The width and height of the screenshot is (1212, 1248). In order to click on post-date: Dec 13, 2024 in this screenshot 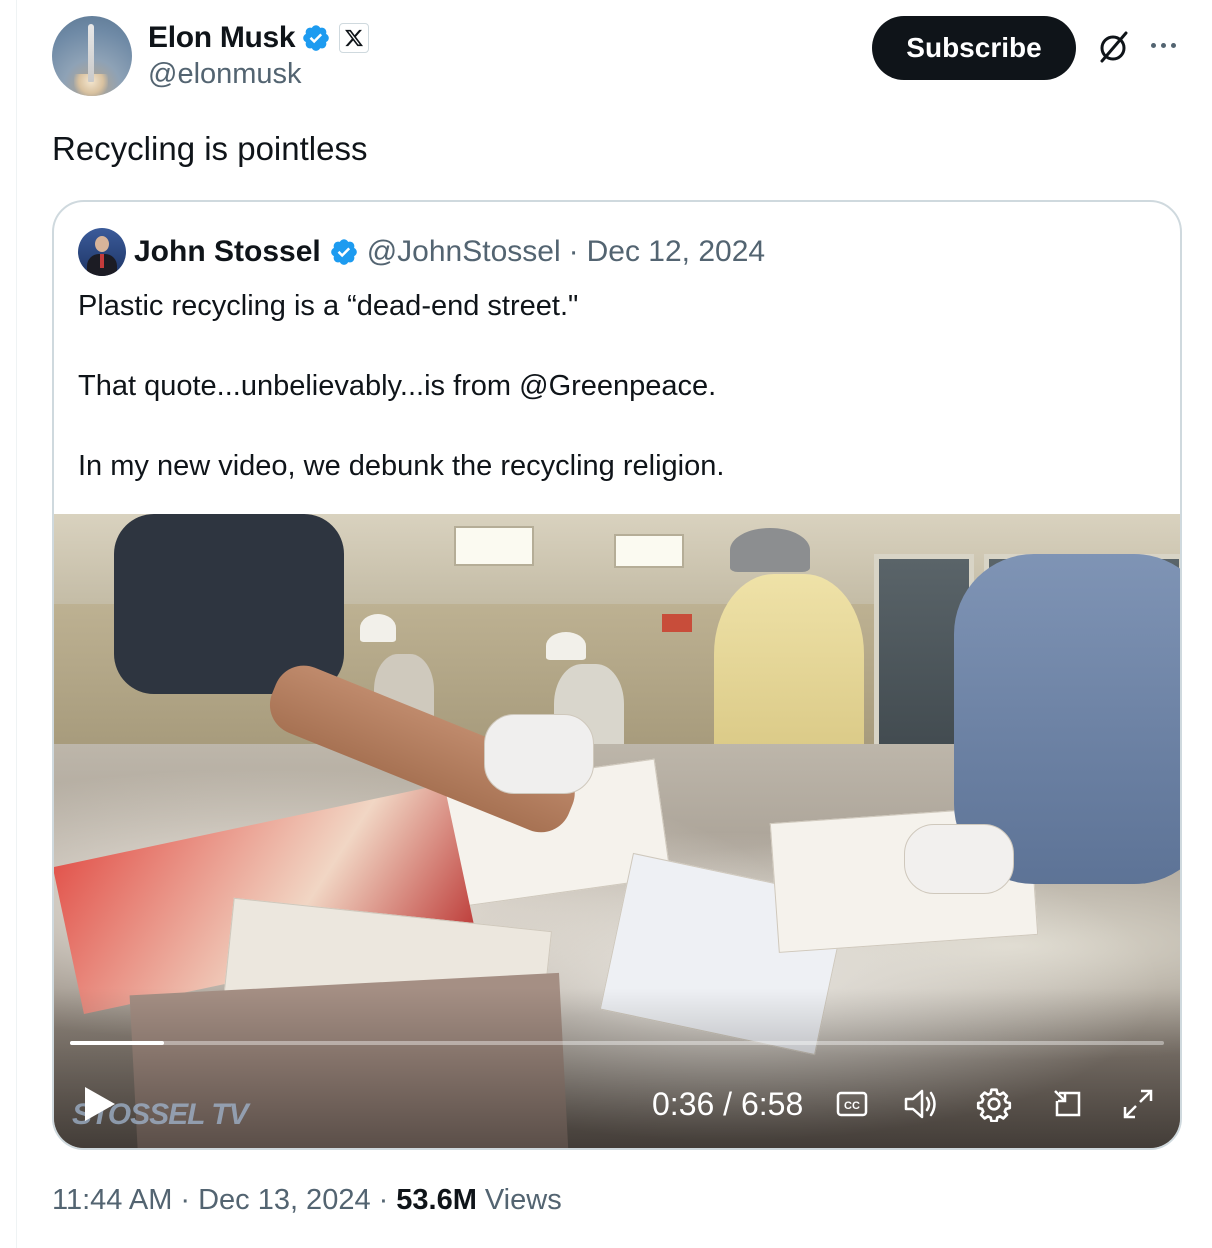, I will do `click(284, 1200)`.